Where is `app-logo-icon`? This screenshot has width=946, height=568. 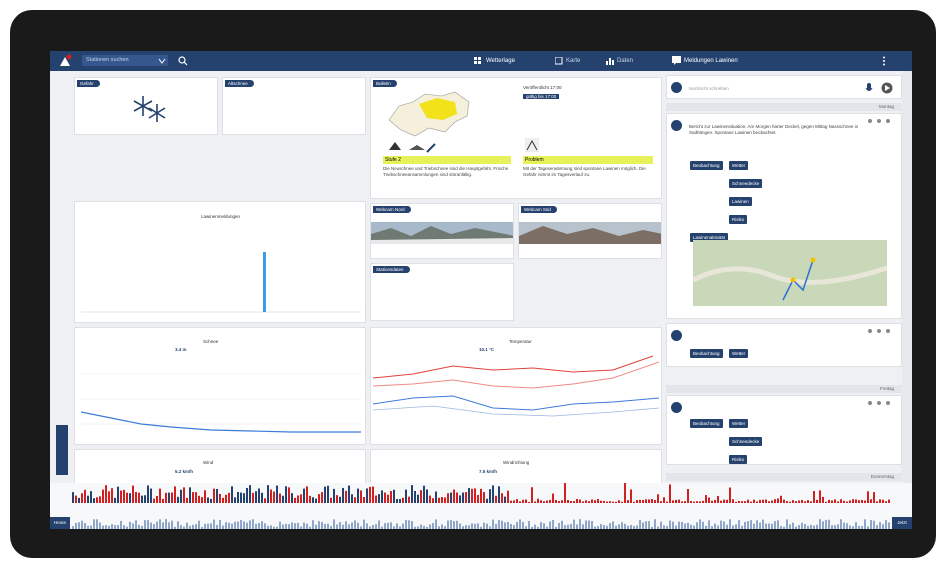
app-logo-icon is located at coordinates (65, 61).